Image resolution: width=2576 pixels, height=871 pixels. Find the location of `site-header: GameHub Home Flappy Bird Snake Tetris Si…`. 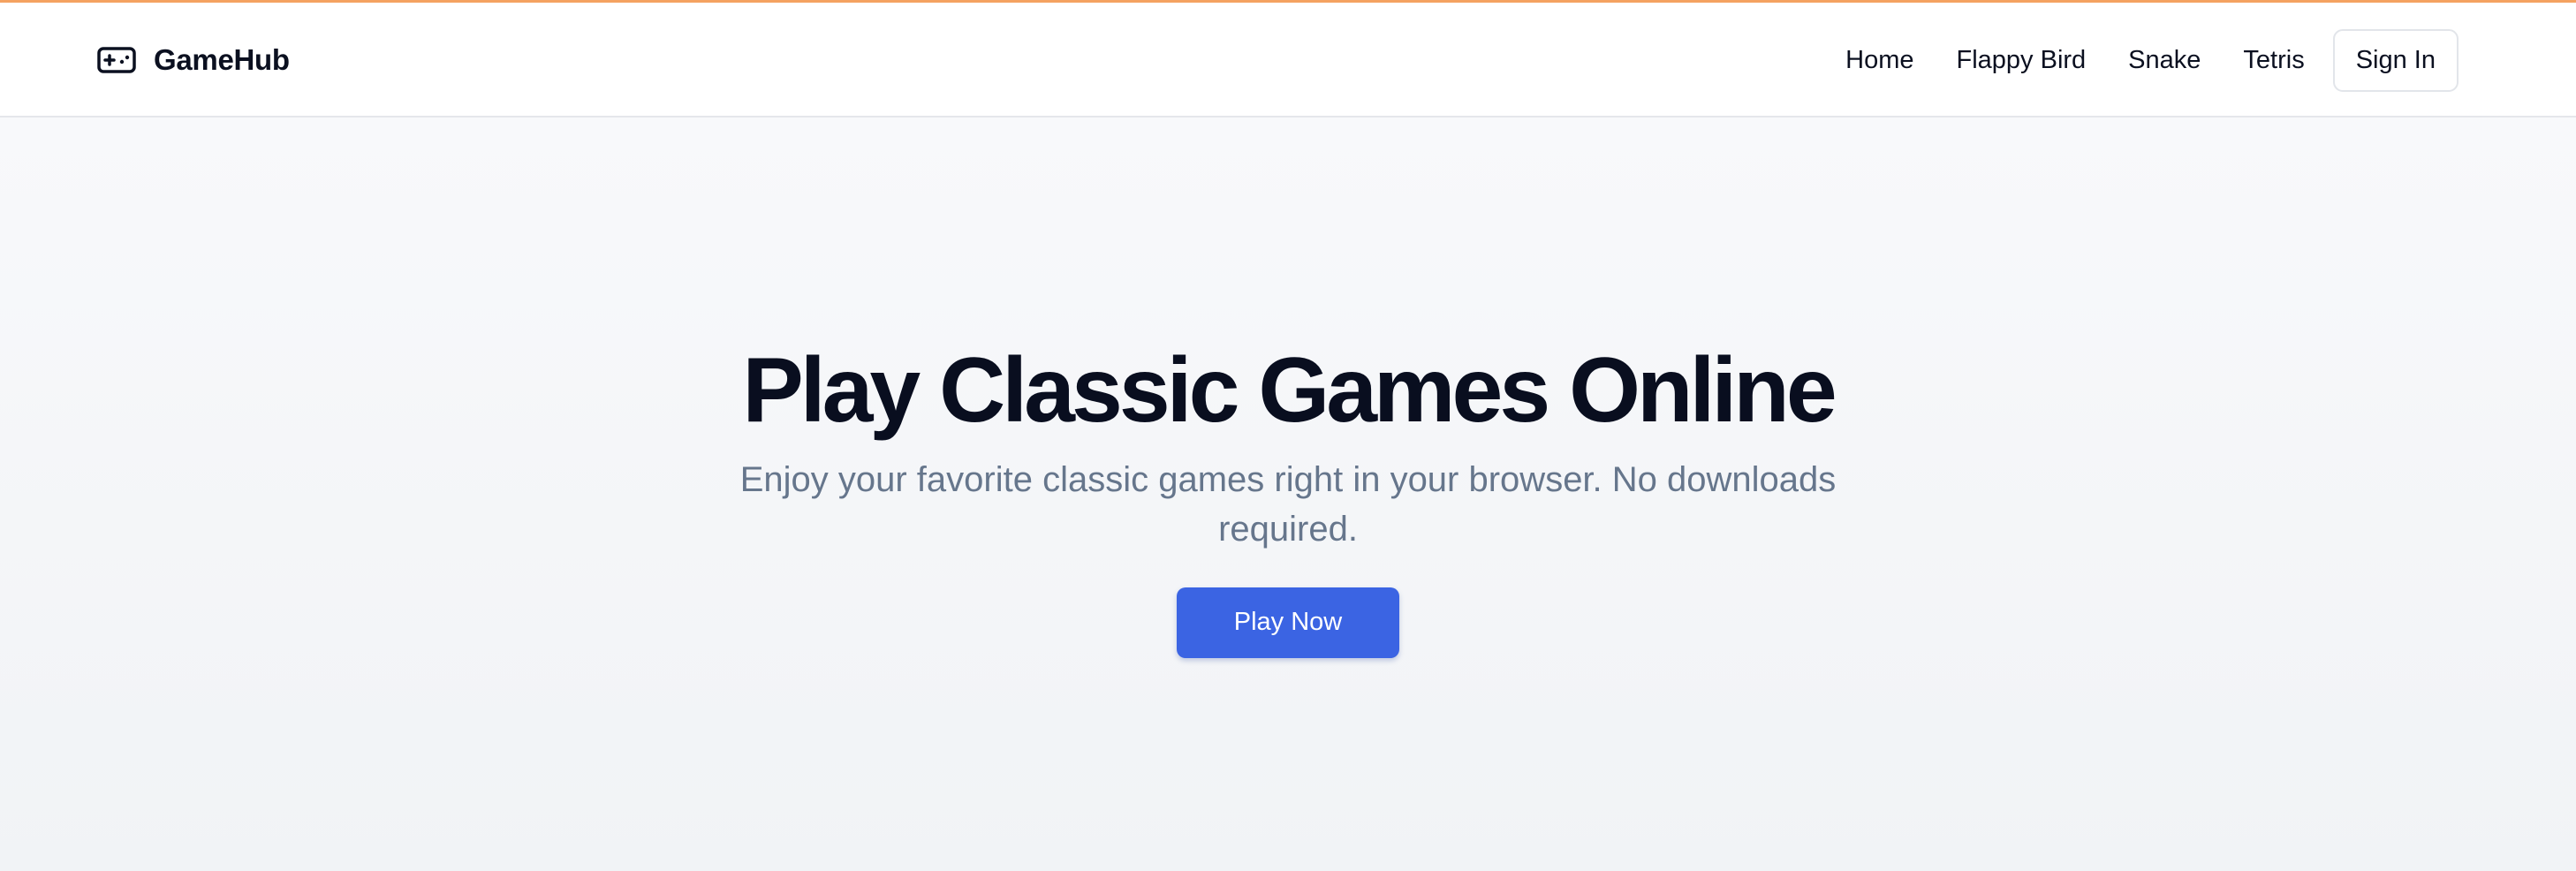

site-header: GameHub Home Flappy Bird Snake Tetris Si… is located at coordinates (1288, 60).